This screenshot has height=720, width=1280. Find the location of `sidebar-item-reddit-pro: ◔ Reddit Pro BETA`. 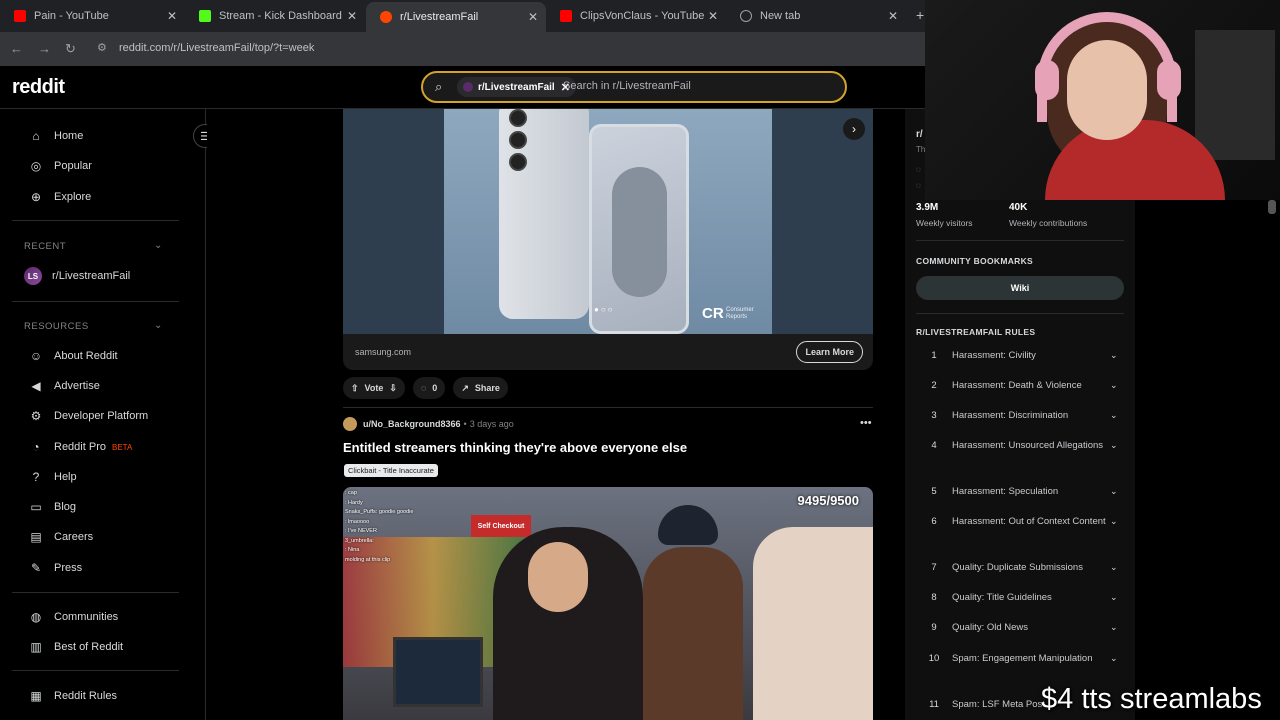

sidebar-item-reddit-pro: ◔ Reddit Pro BETA is located at coordinates (80, 447).